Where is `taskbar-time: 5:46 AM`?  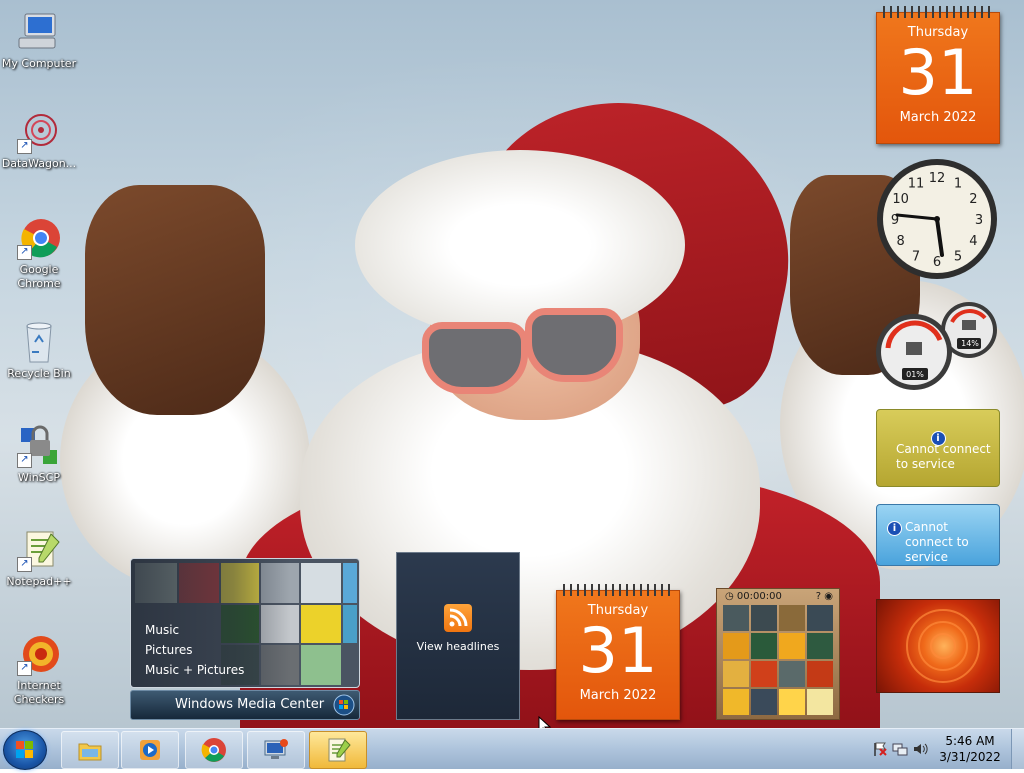 taskbar-time: 5:46 AM is located at coordinates (970, 741).